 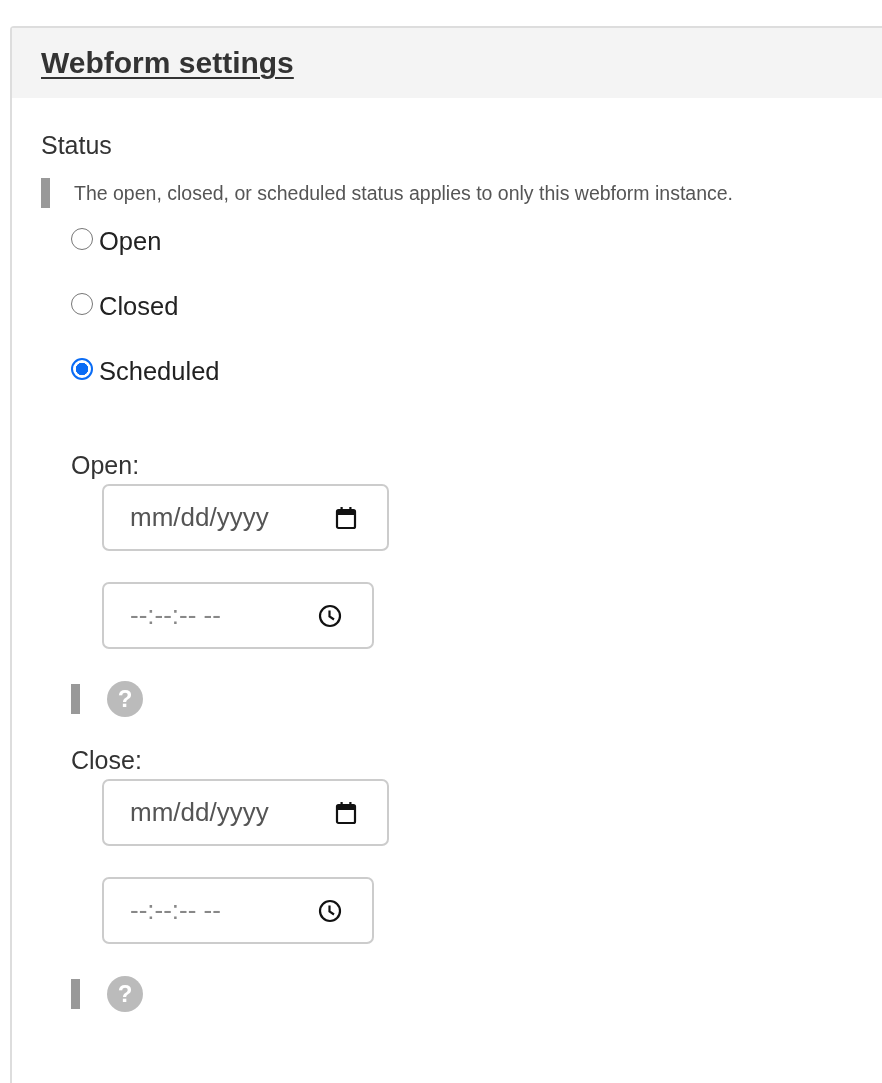 What do you see at coordinates (130, 241) in the screenshot?
I see `radio-label: Open` at bounding box center [130, 241].